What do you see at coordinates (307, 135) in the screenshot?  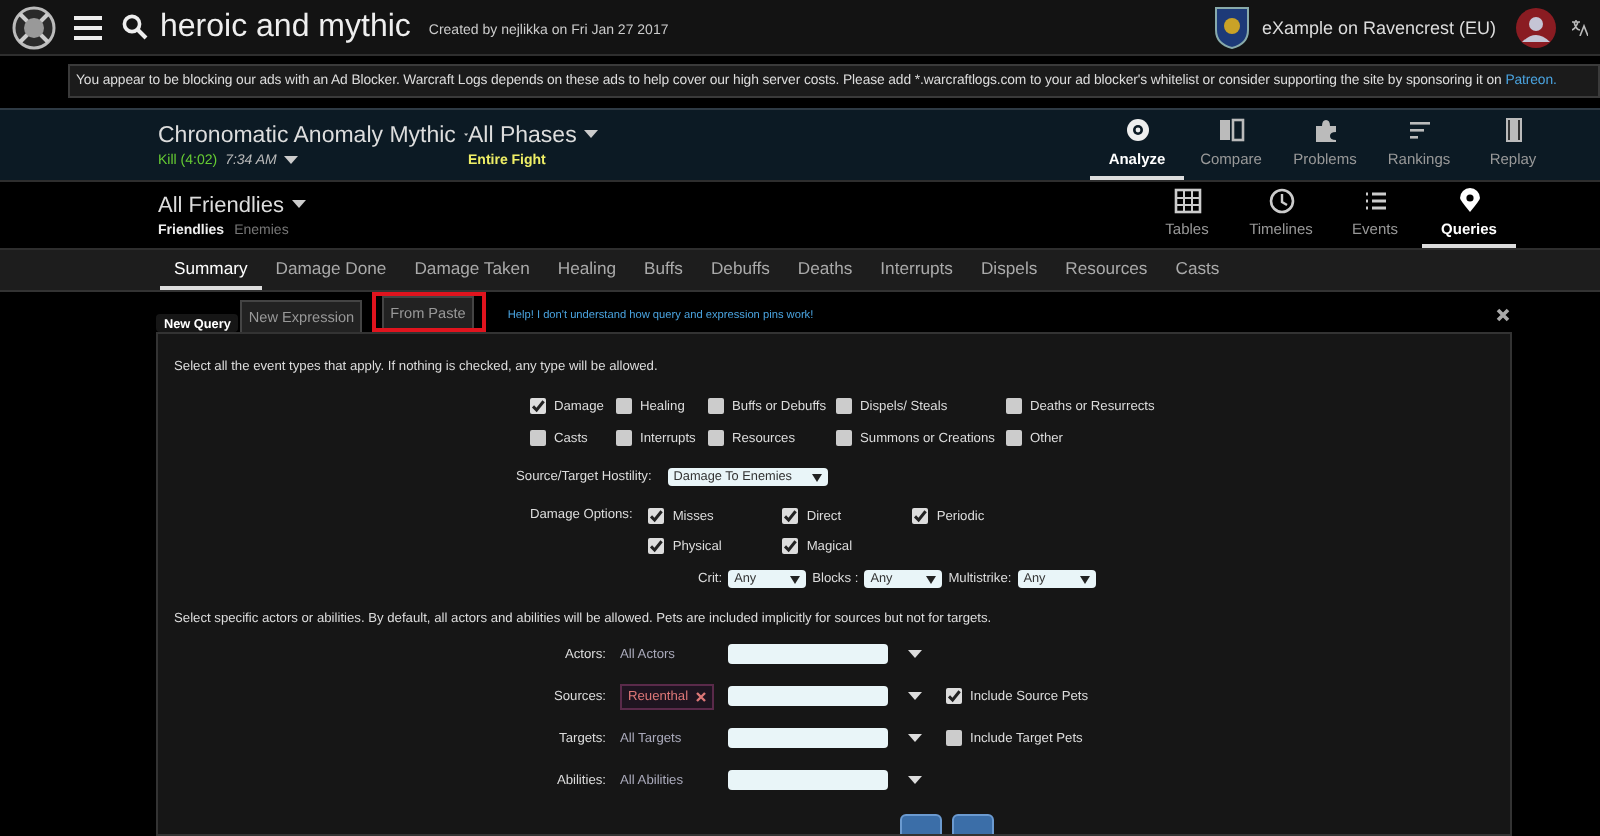 I see `encounter-dropdown: Chronomatic Anomaly Mythic` at bounding box center [307, 135].